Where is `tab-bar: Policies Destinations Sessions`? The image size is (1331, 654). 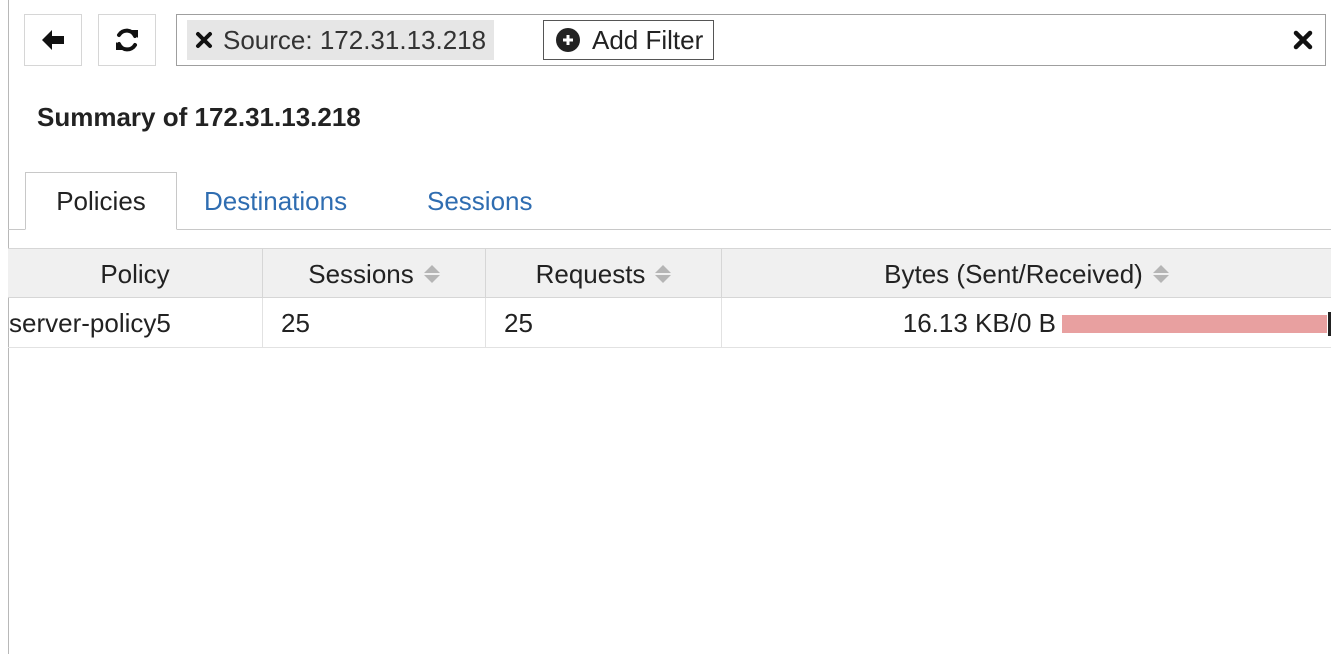
tab-bar: Policies Destinations Sessions is located at coordinates (669, 201).